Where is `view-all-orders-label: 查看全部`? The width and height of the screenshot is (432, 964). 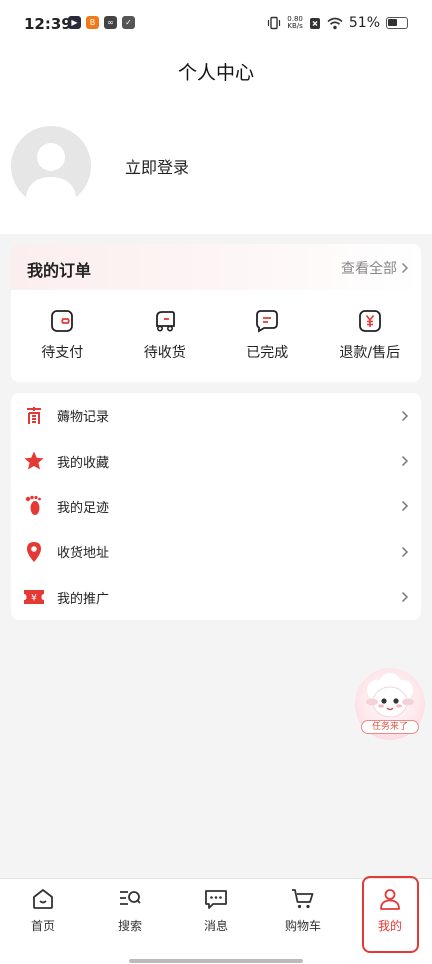 view-all-orders-label: 查看全部 is located at coordinates (369, 269).